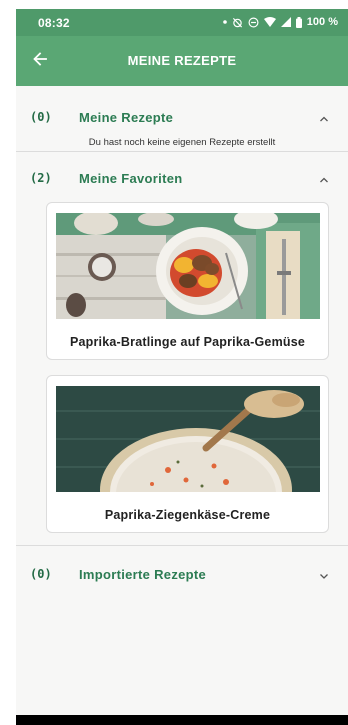 The width and height of the screenshot is (348, 725). I want to click on battery-percentage: 100 %, so click(322, 22).